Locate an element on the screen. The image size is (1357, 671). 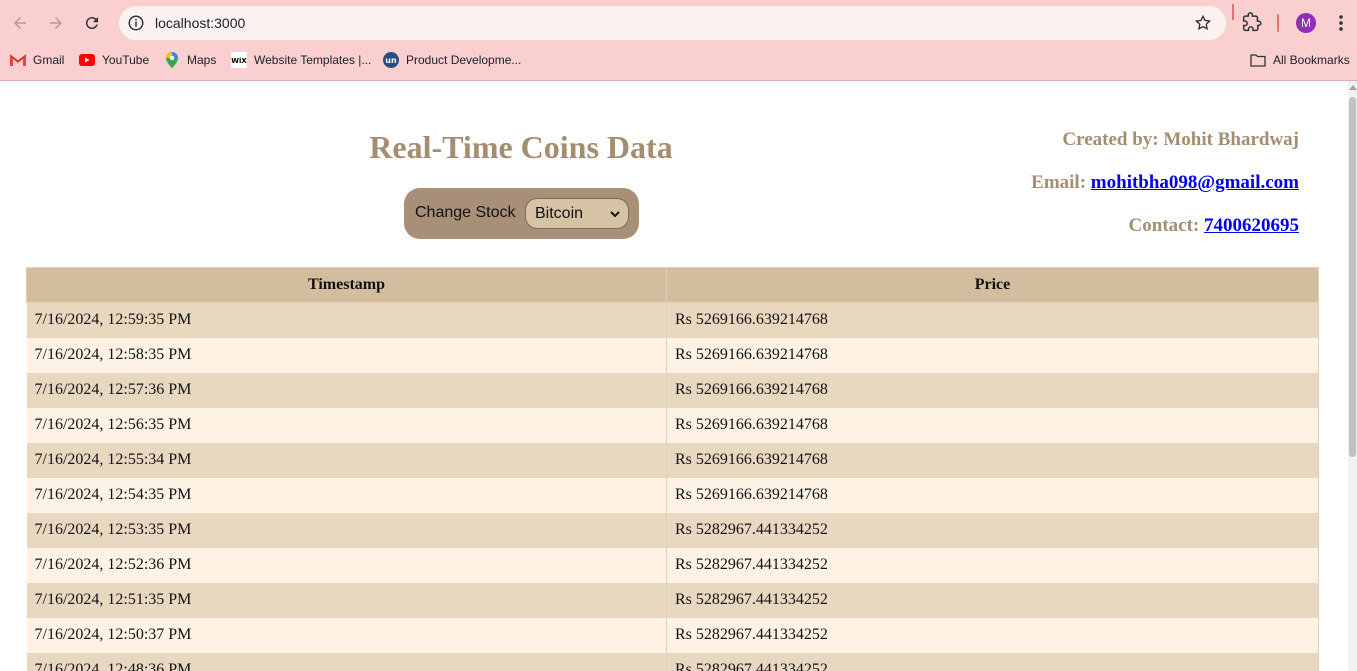
table-header-row: Timestamp Price is located at coordinates (672, 285).